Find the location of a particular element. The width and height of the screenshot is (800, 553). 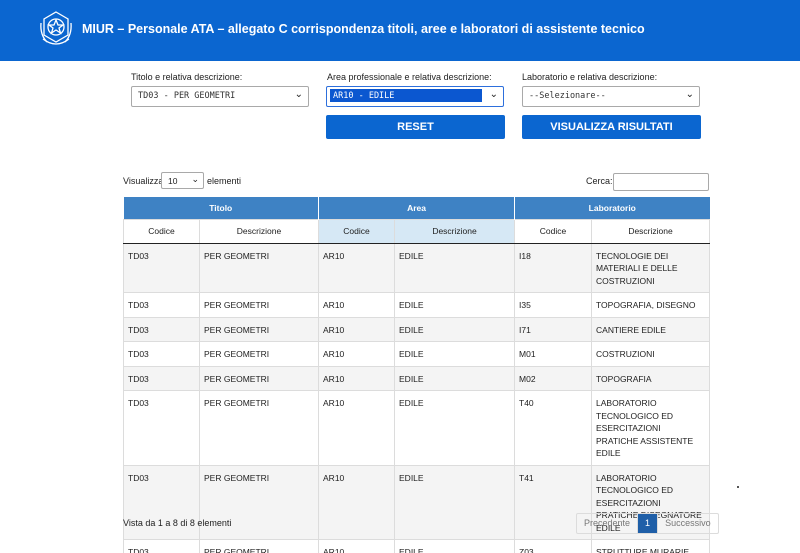

table-row: TD03 PER GEOMETRI AR10 EDILE M02 TOPOGRAFIA is located at coordinates (417, 378).